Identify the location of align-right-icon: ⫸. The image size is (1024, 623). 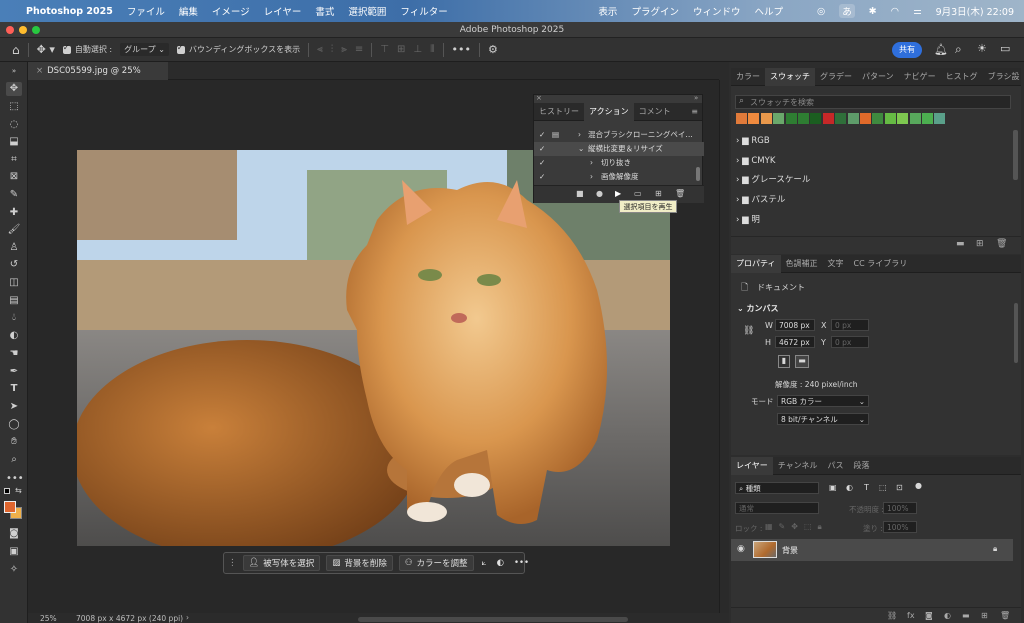
(344, 49).